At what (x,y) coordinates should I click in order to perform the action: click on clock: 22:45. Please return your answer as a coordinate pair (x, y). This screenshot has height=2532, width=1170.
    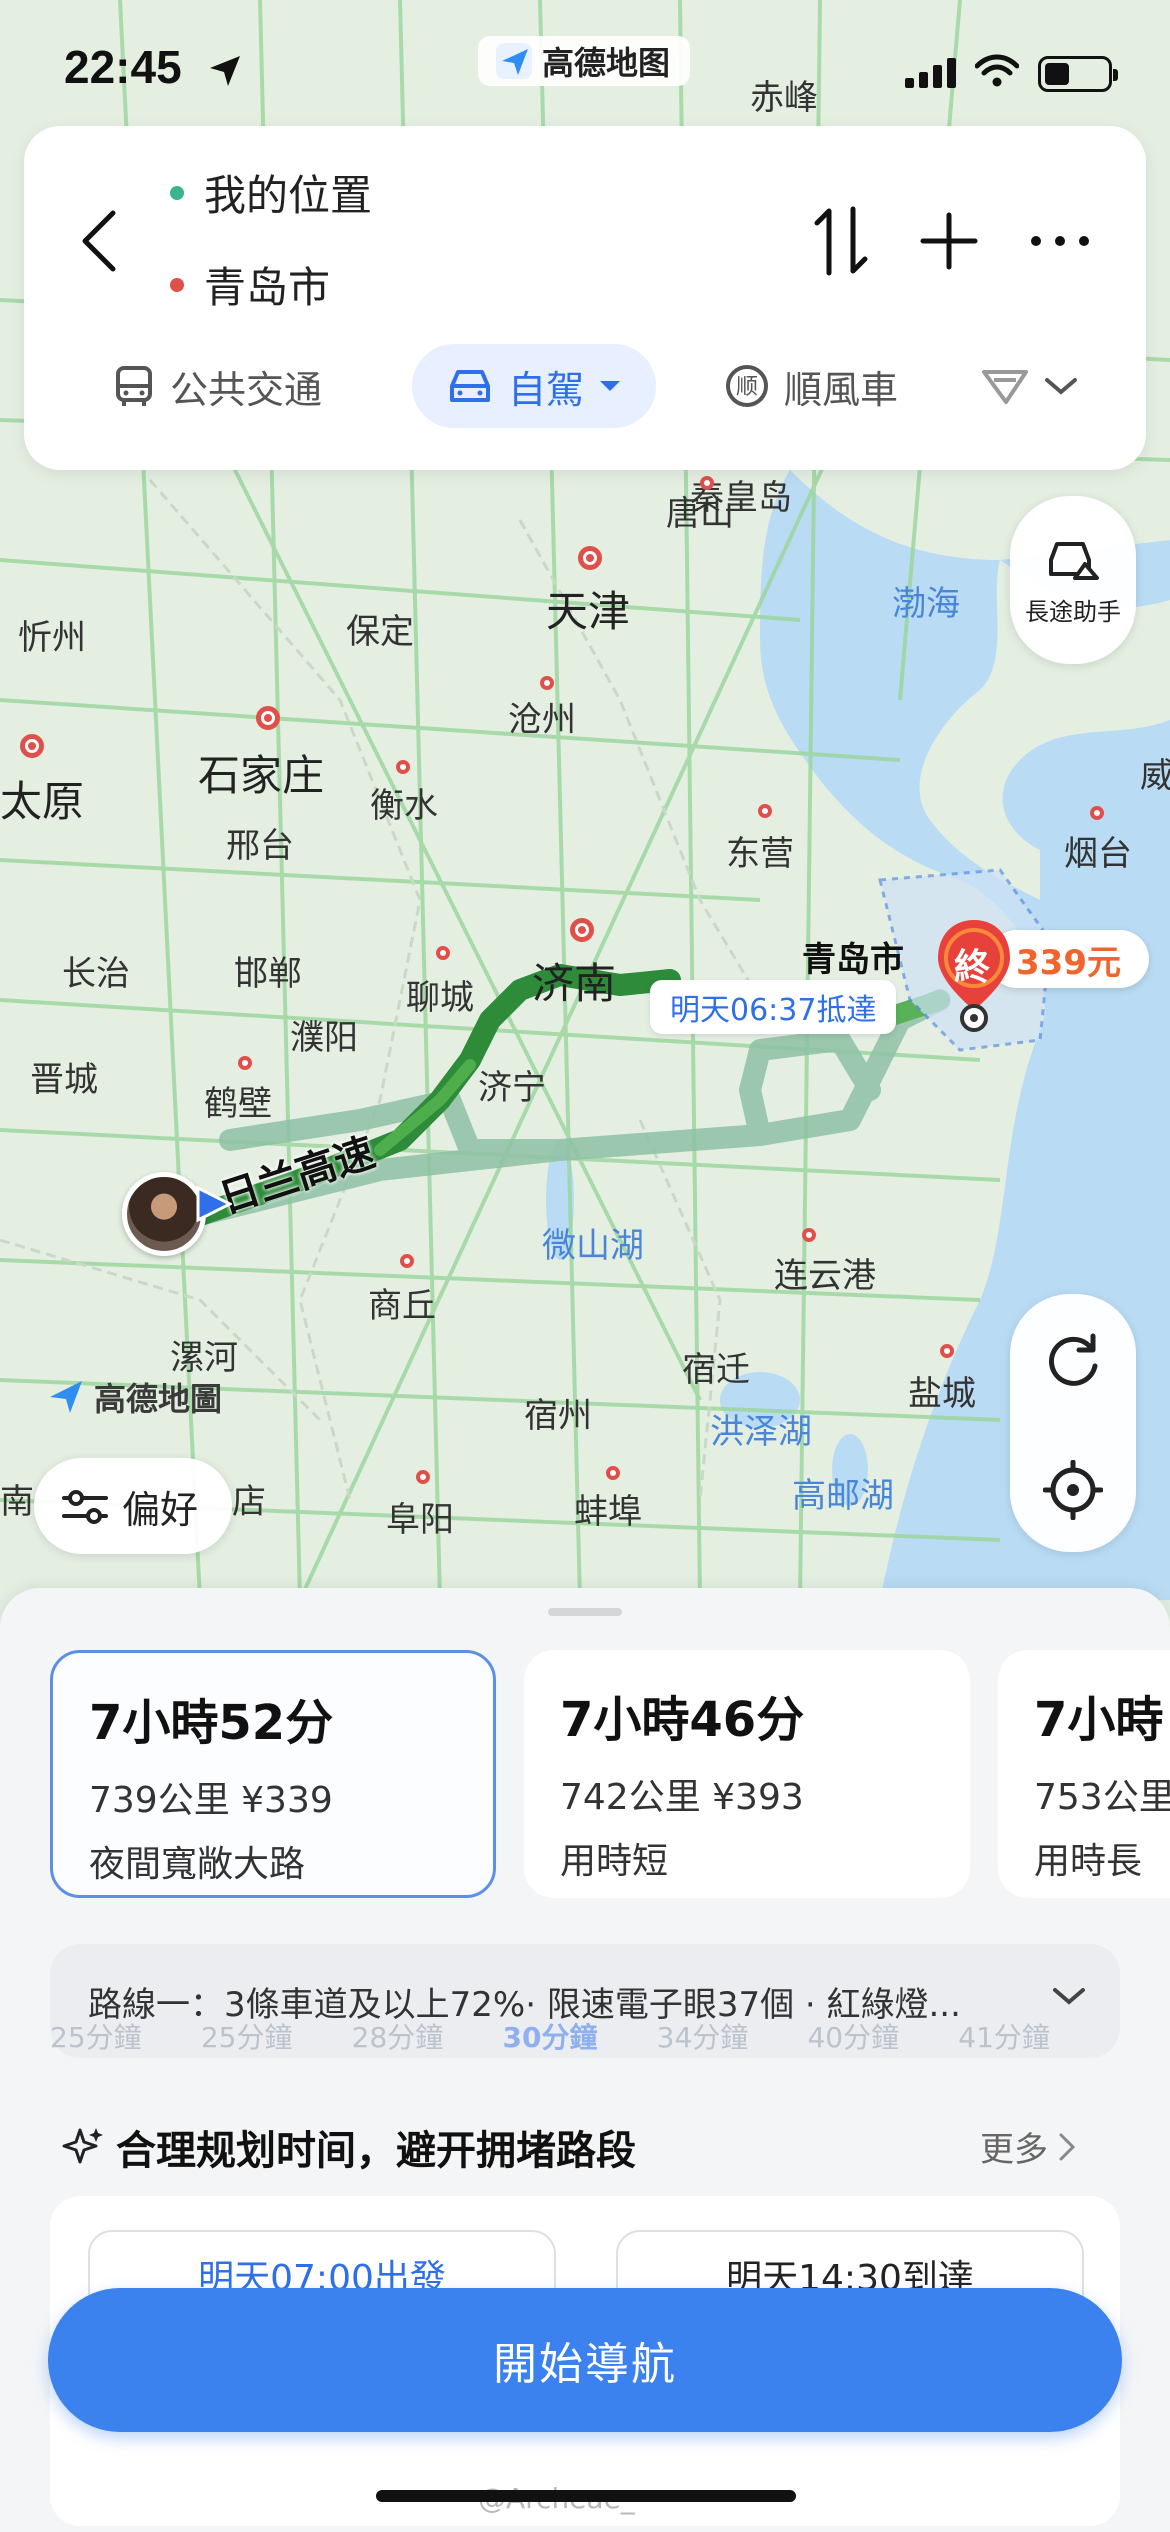
    Looking at the image, I should click on (123, 67).